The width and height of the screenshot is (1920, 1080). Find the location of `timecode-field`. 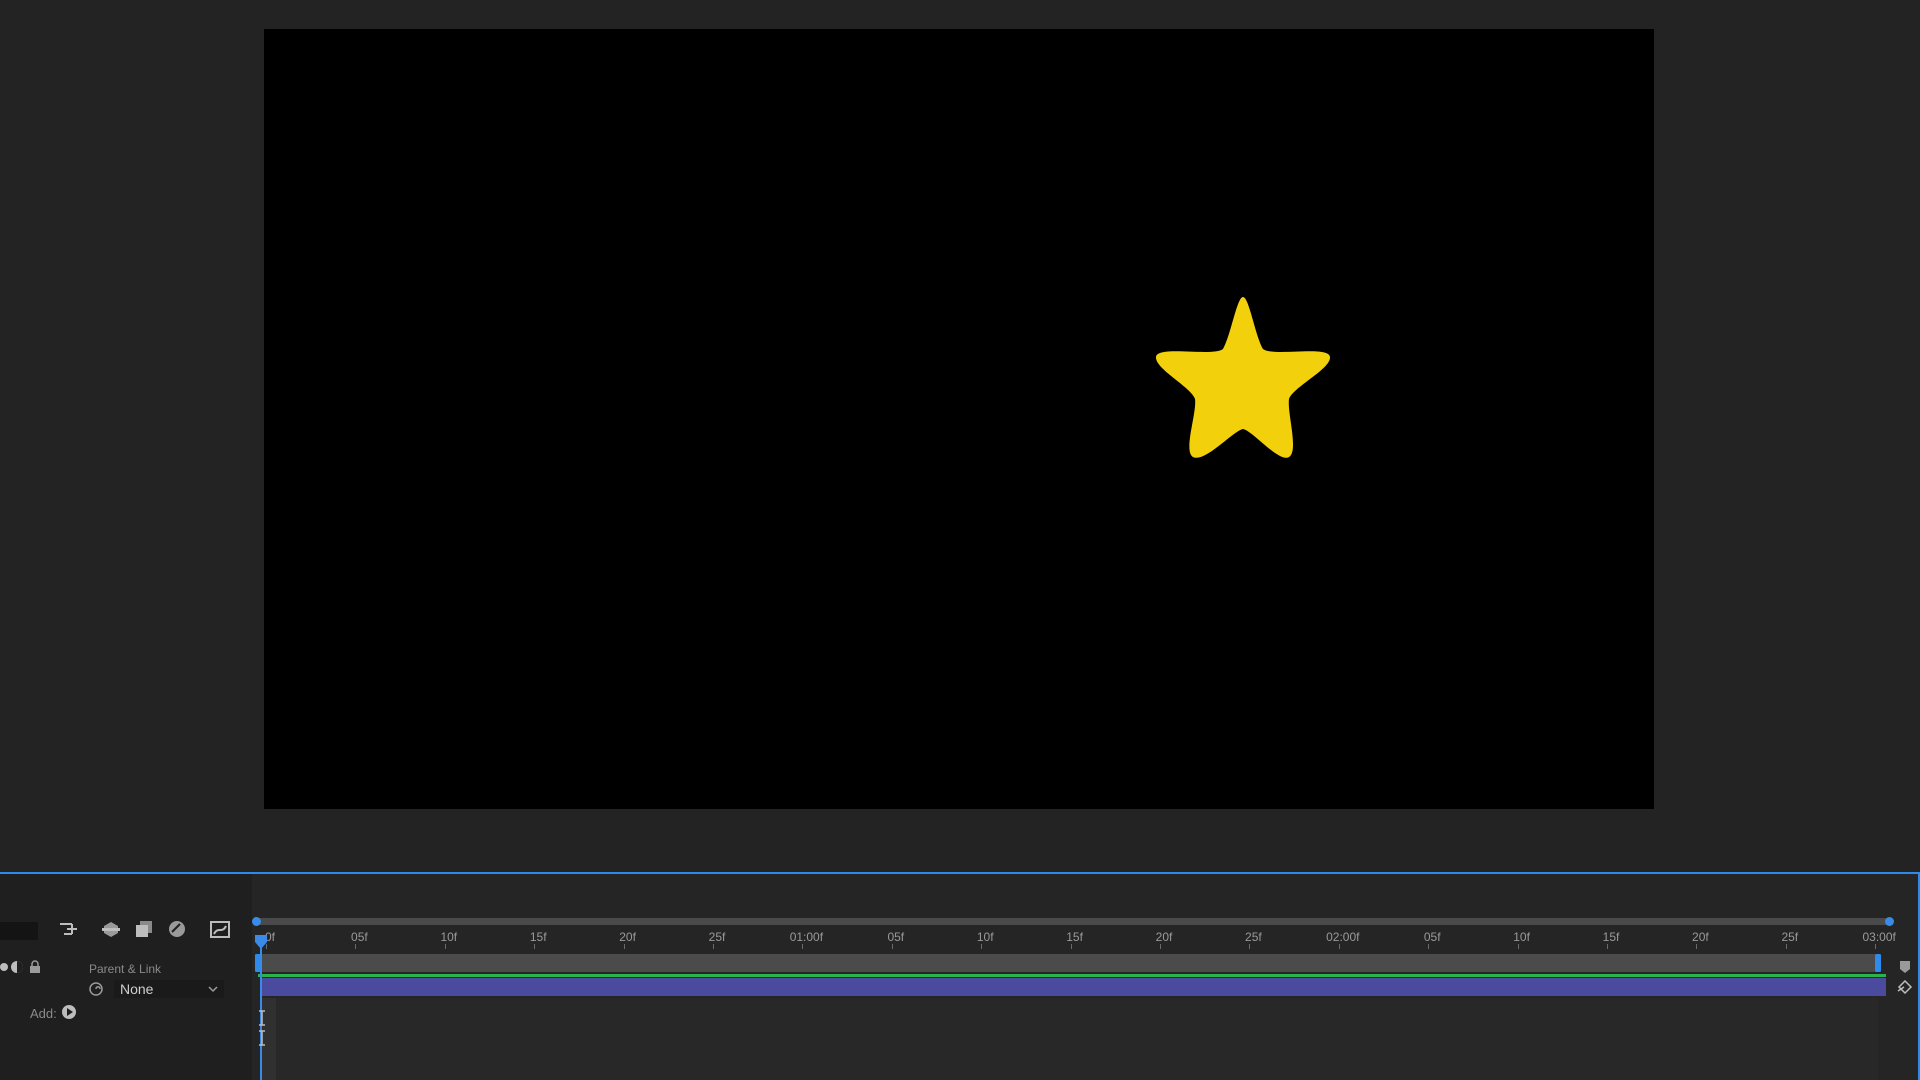

timecode-field is located at coordinates (19, 931).